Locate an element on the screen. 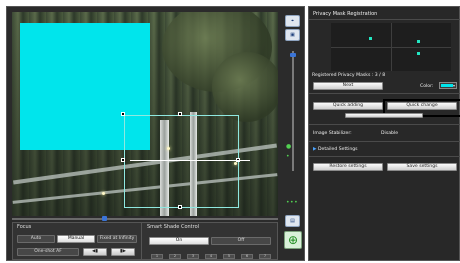  delete-button is located at coordinates (384, 115).